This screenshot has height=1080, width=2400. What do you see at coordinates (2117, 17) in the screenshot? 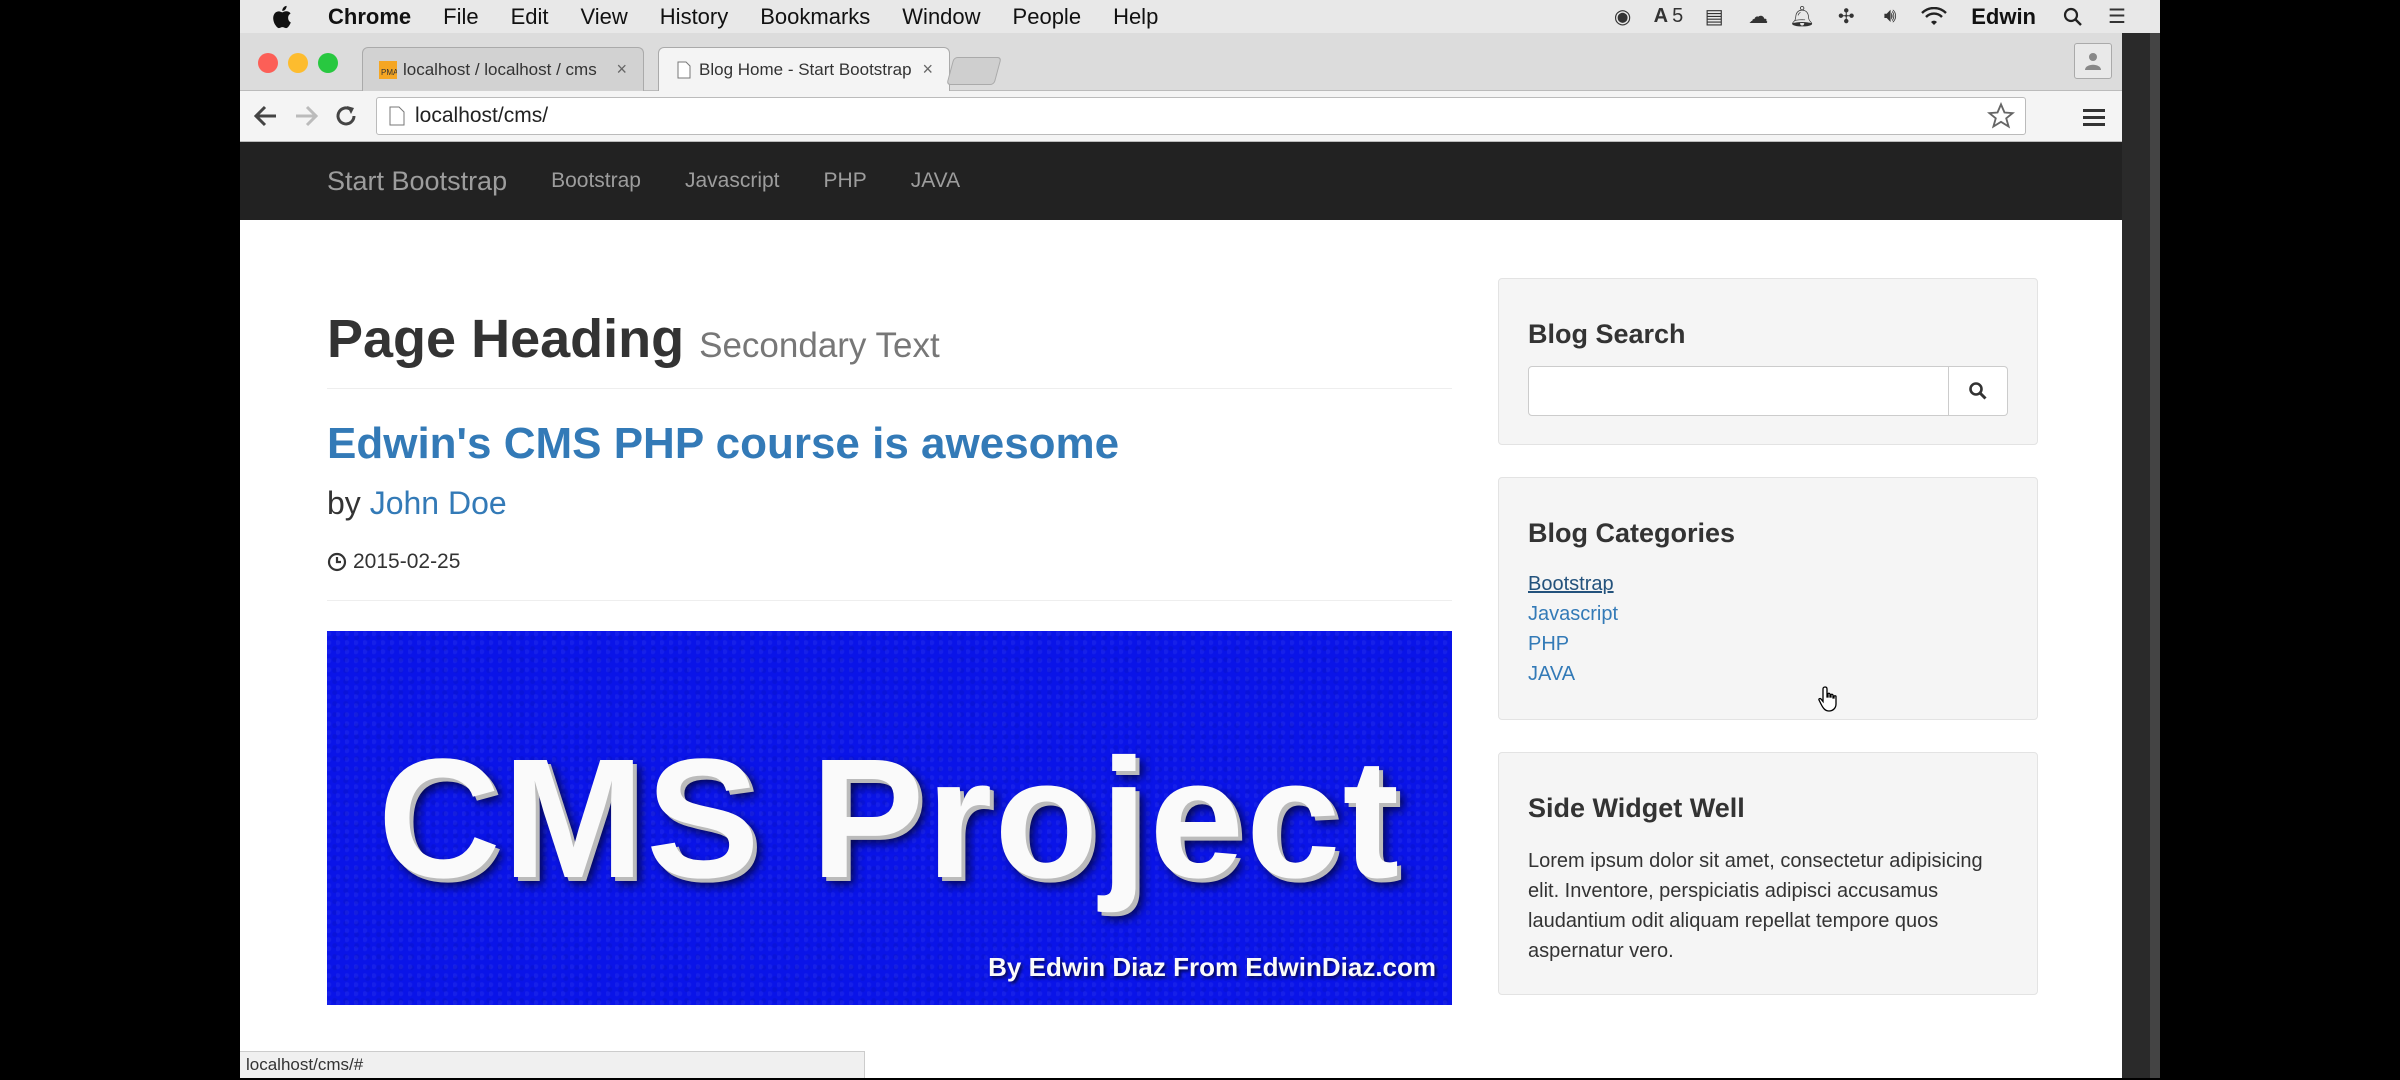
I see `notification-center-icon: ☰` at bounding box center [2117, 17].